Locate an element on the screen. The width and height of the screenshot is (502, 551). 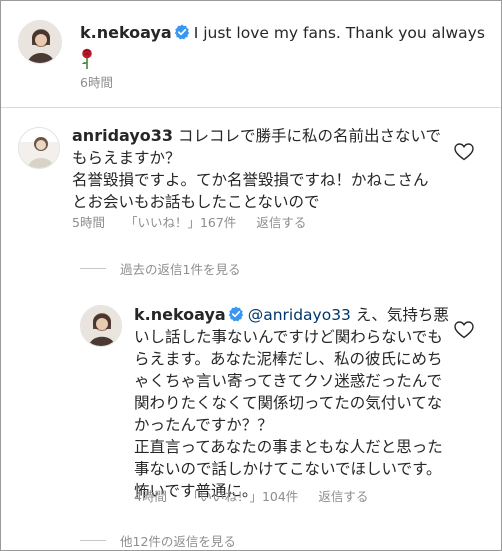
reply-reply-button: 返信する is located at coordinates (343, 495).